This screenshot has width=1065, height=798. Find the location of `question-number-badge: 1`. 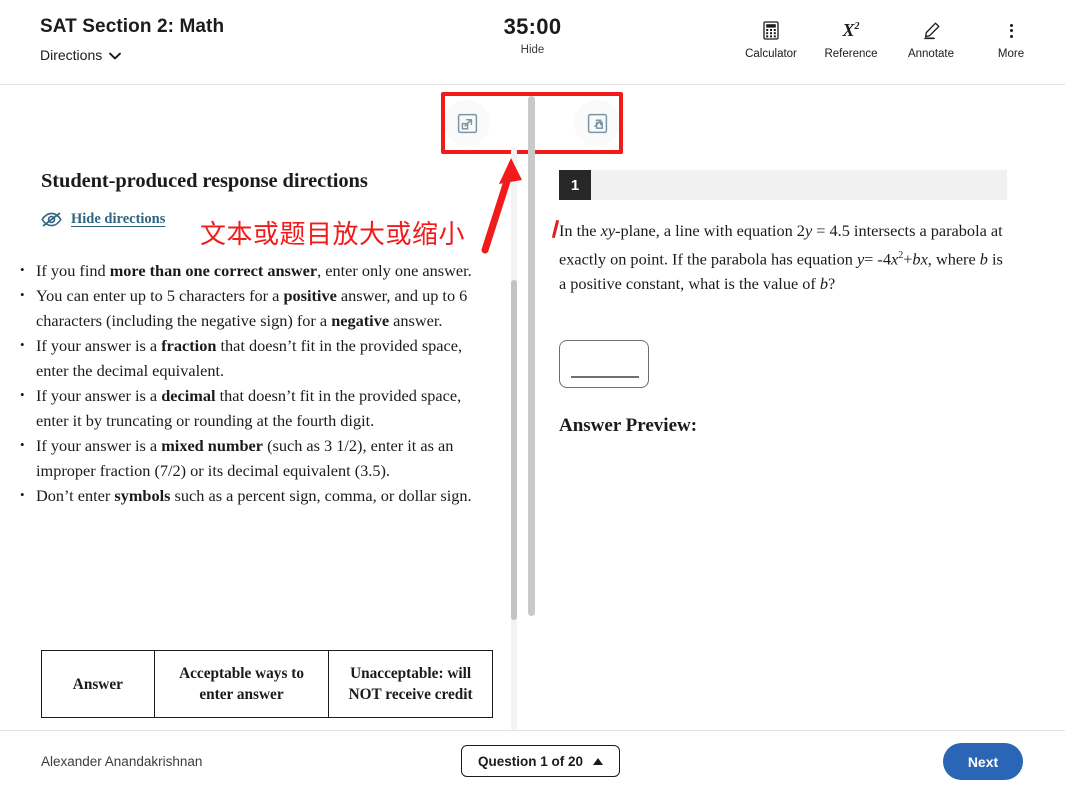

question-number-badge: 1 is located at coordinates (575, 185).